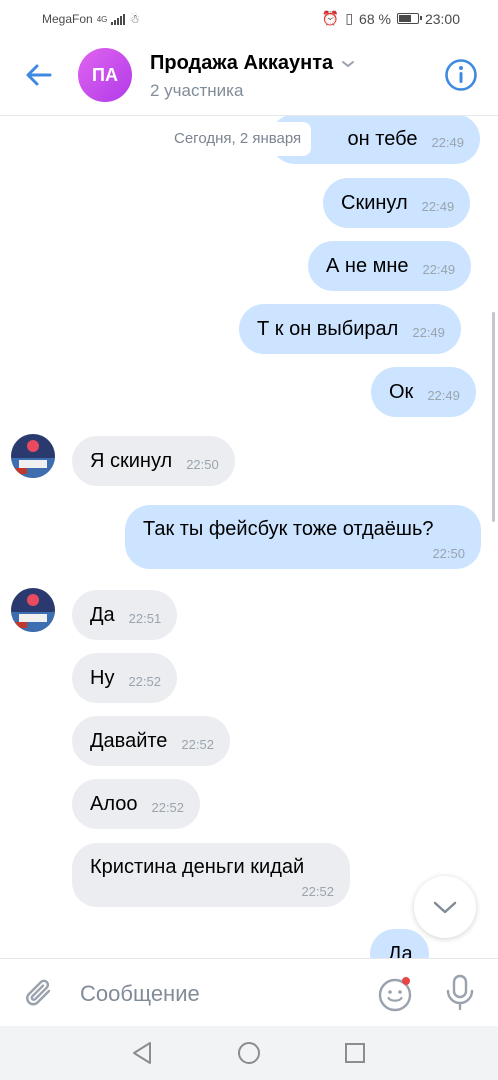 The image size is (498, 1080). Describe the element at coordinates (118, 19) in the screenshot. I see `signal-icon` at that location.